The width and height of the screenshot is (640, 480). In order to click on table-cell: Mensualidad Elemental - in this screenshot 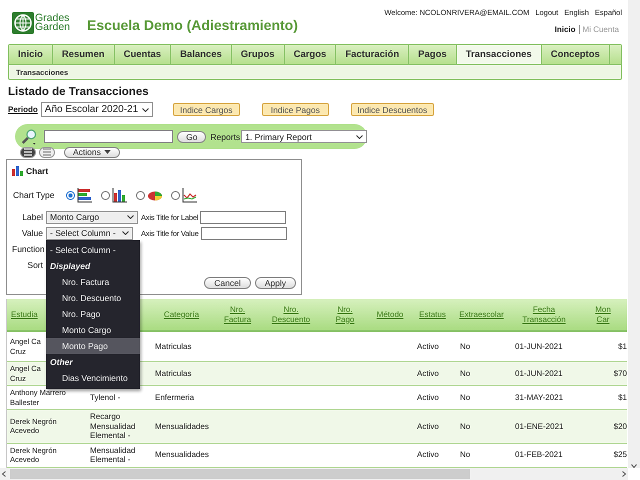, I will do `click(113, 455)`.